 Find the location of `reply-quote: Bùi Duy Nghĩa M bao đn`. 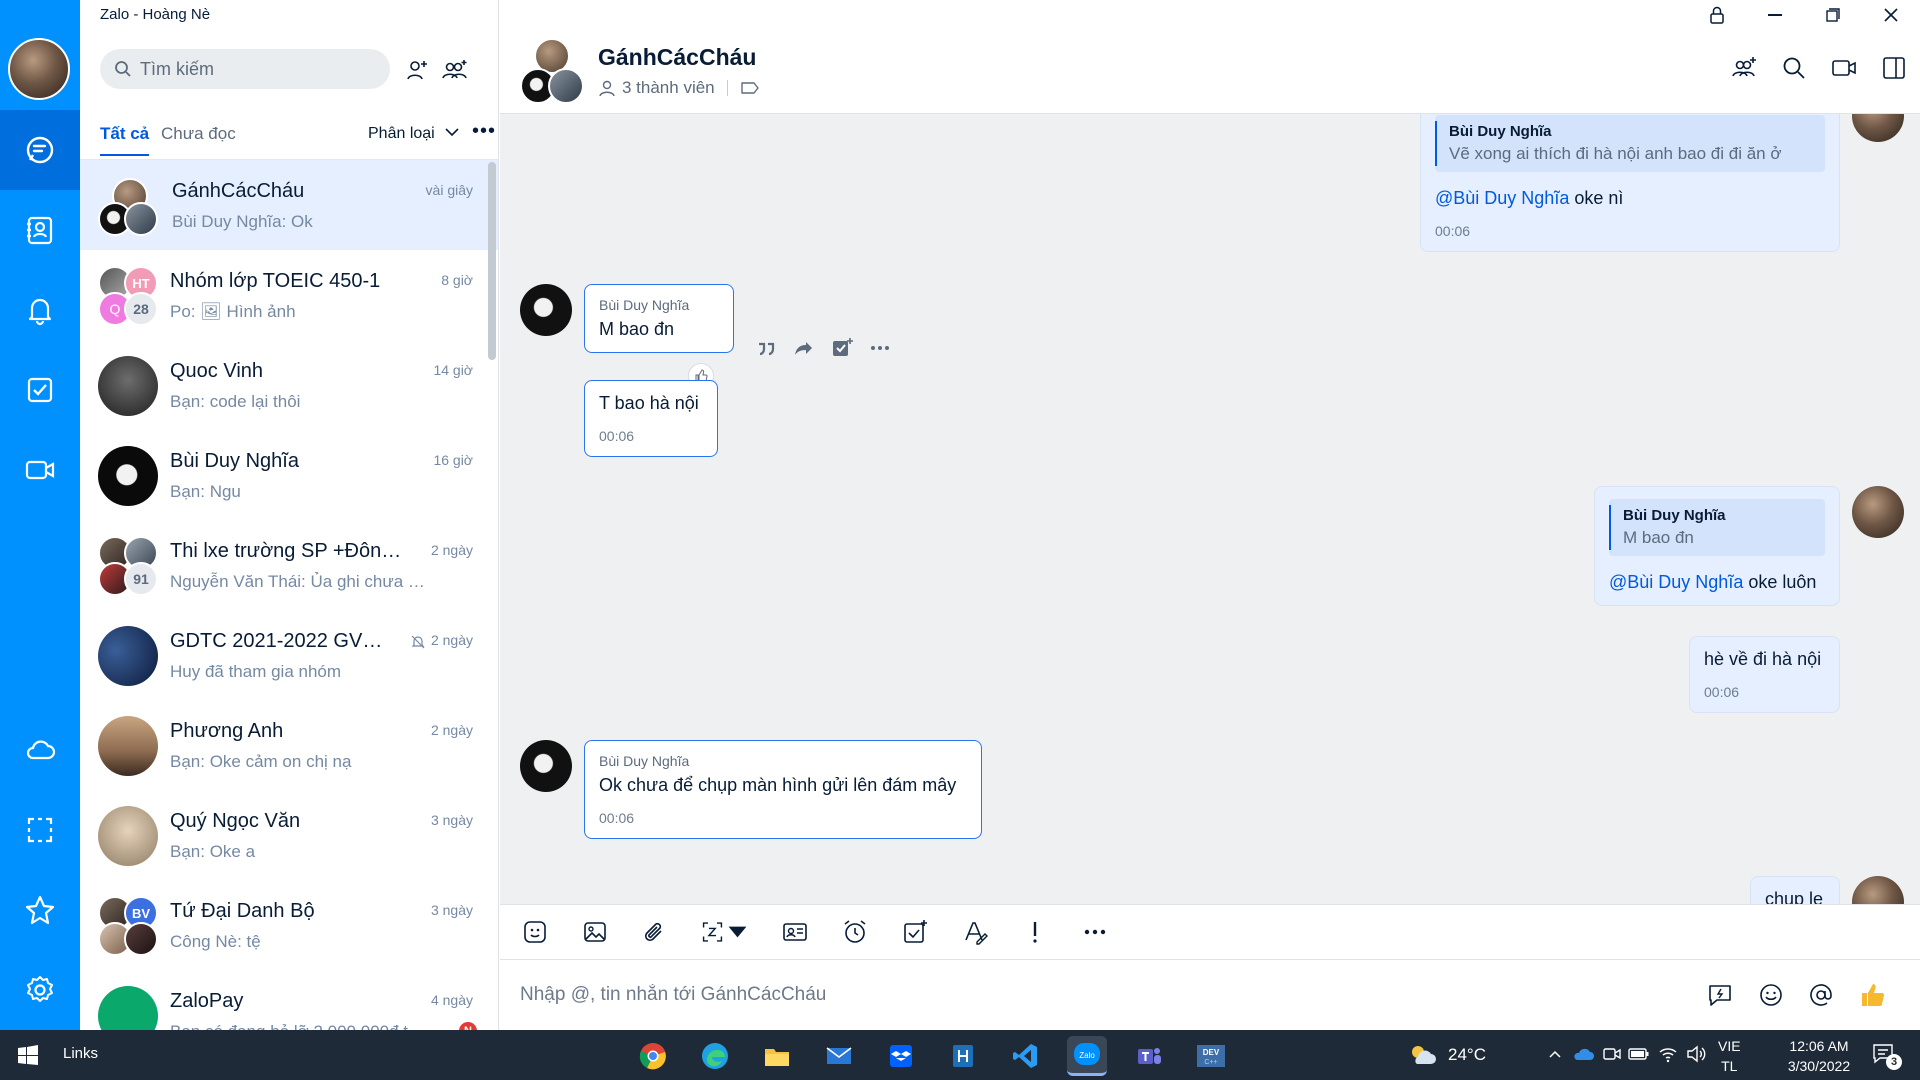

reply-quote: Bùi Duy Nghĩa M bao đn is located at coordinates (1717, 527).